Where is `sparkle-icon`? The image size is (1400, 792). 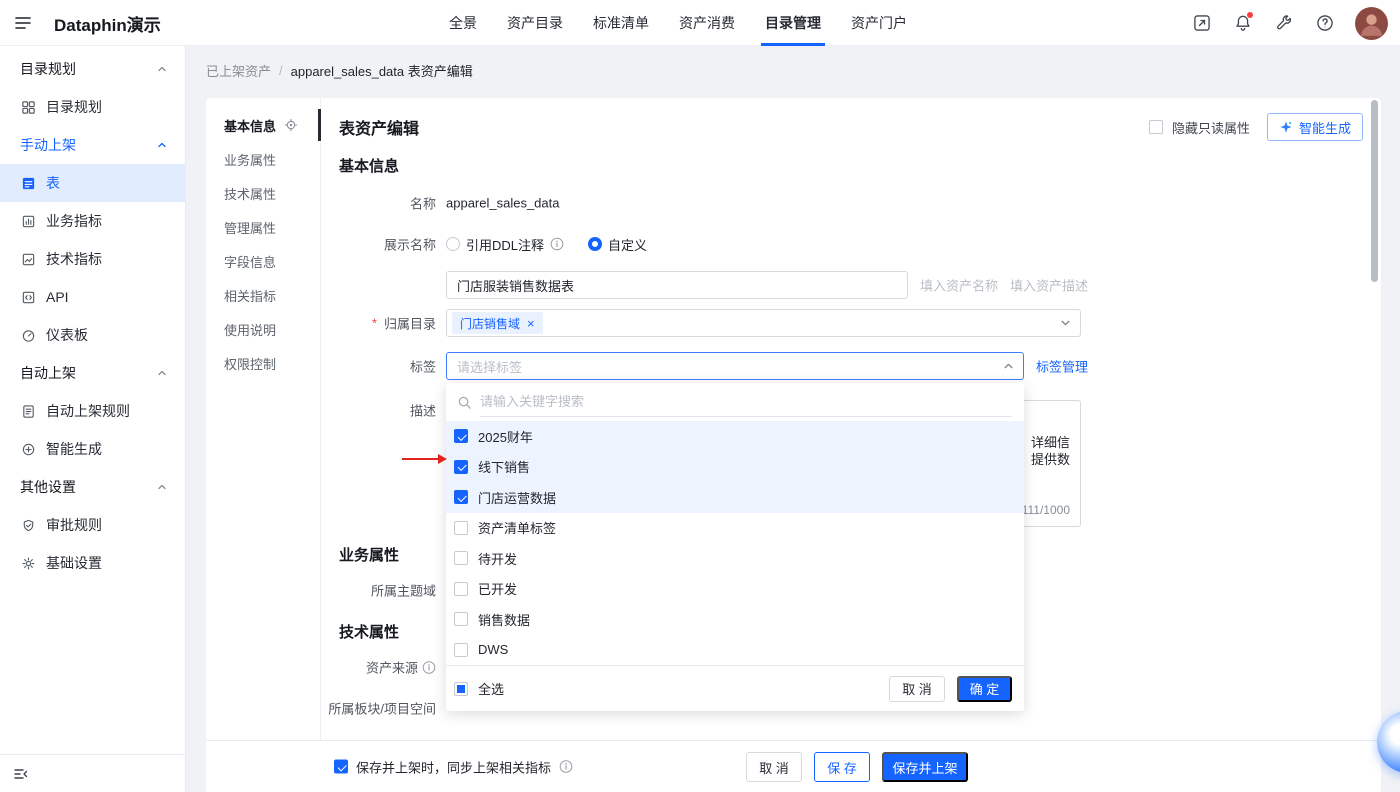
sparkle-icon is located at coordinates (1286, 127).